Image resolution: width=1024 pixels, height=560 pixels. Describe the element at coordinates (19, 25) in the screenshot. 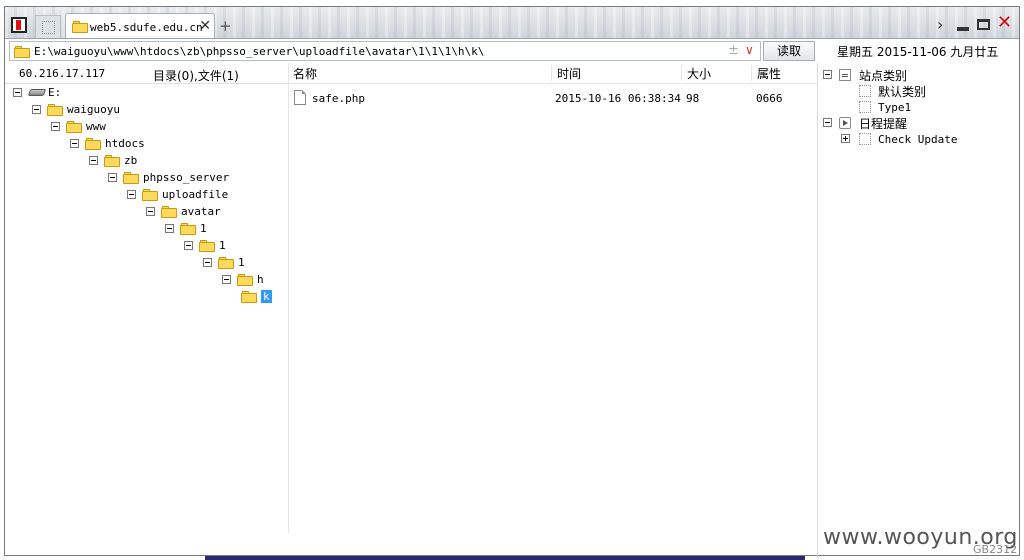

I see `app-logo-icon` at that location.